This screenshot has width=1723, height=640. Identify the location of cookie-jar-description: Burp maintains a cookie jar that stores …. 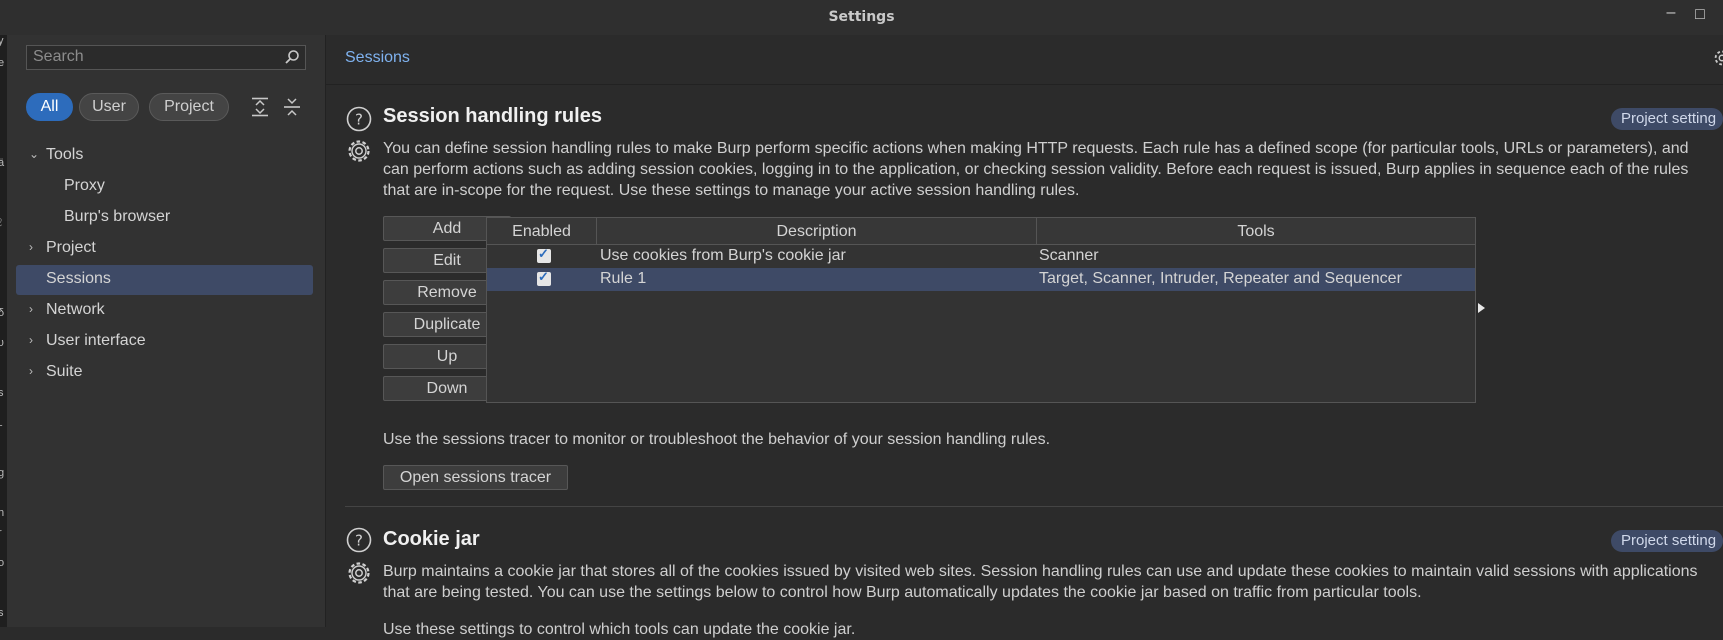
(1040, 582).